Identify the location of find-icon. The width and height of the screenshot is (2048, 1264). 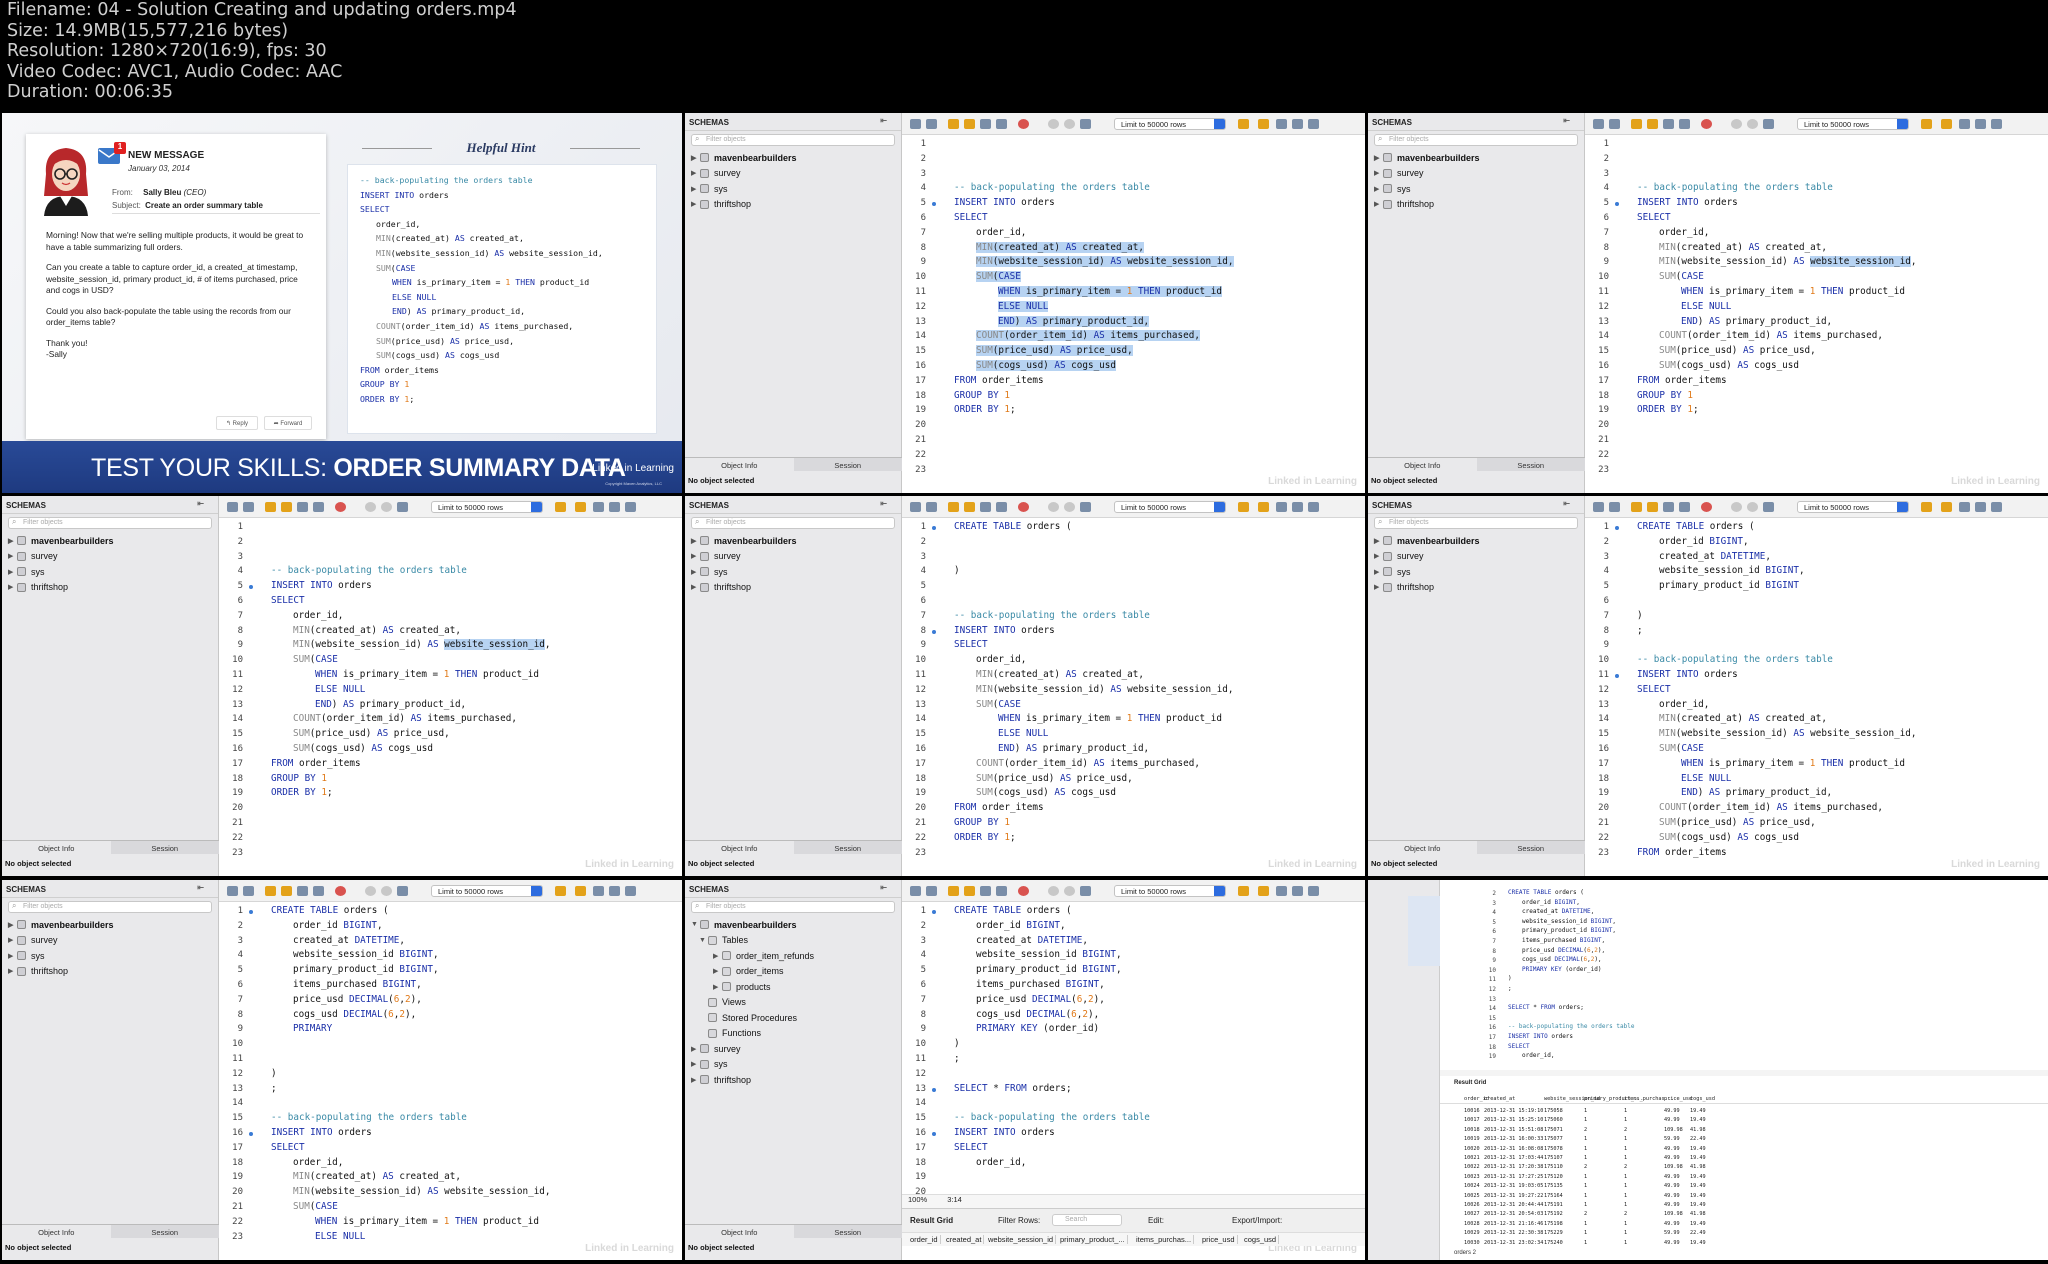
(1001, 891).